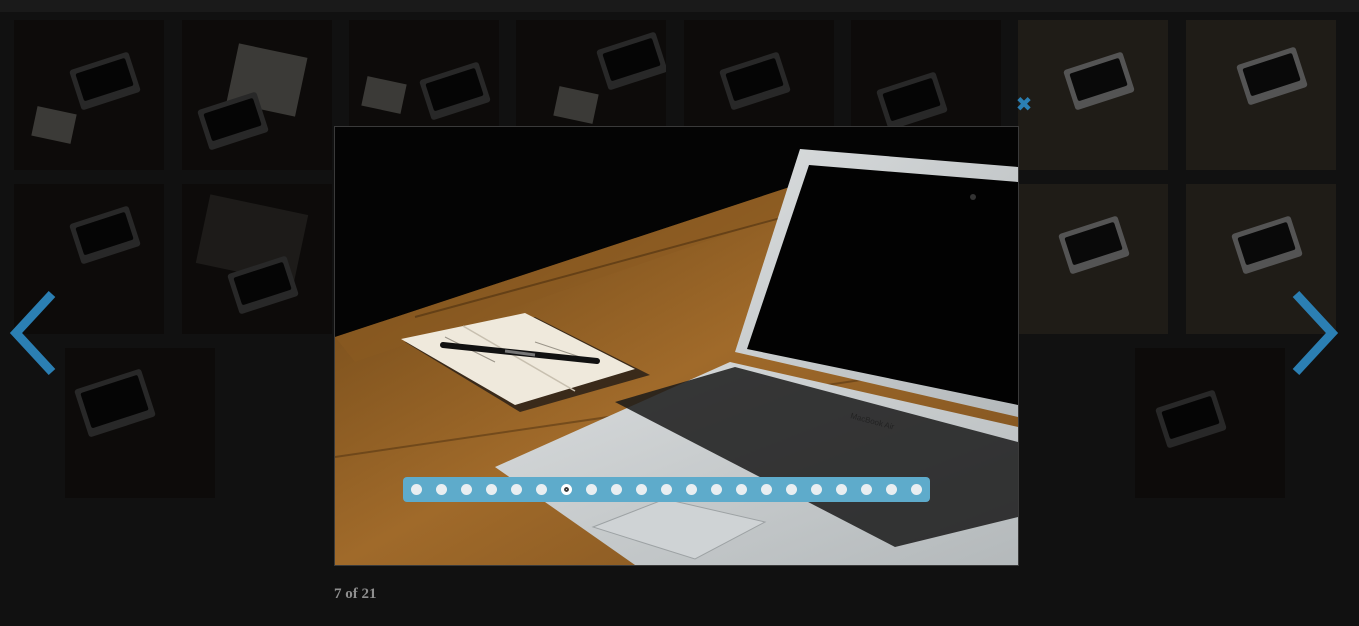  I want to click on top-strip, so click(679, 6).